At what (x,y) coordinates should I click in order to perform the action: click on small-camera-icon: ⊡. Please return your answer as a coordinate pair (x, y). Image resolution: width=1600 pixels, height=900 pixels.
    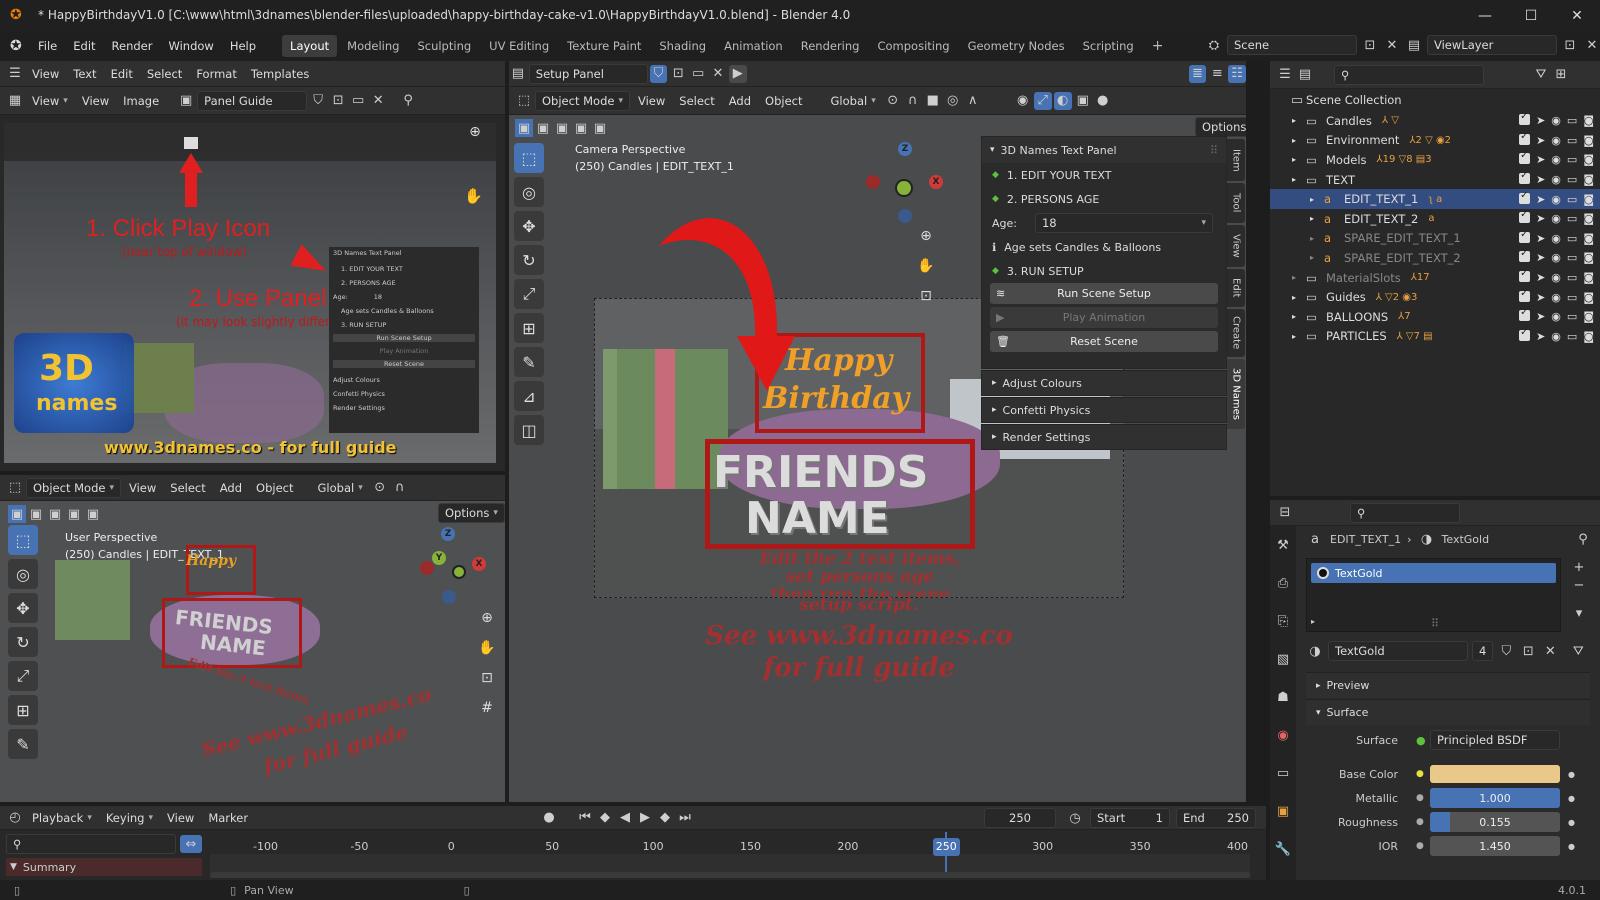
    Looking at the image, I should click on (487, 678).